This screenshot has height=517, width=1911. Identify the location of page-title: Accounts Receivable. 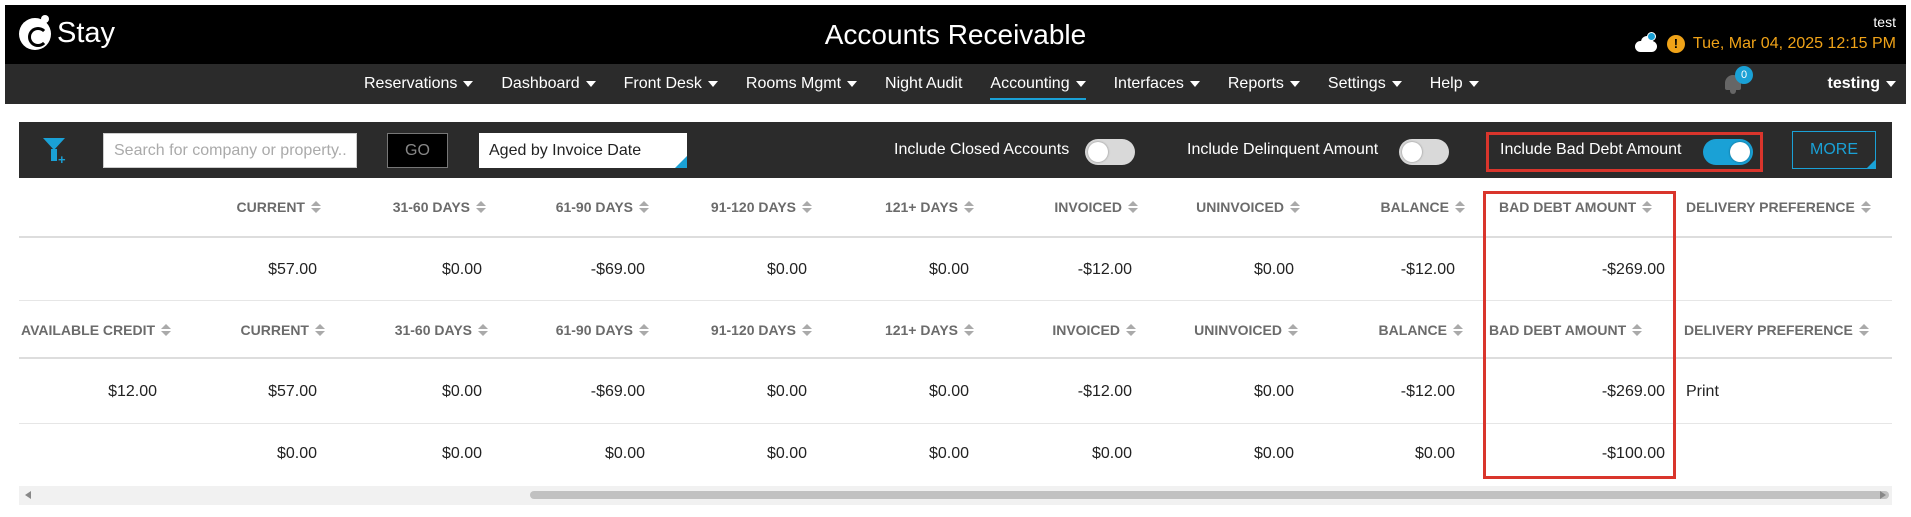
(955, 34).